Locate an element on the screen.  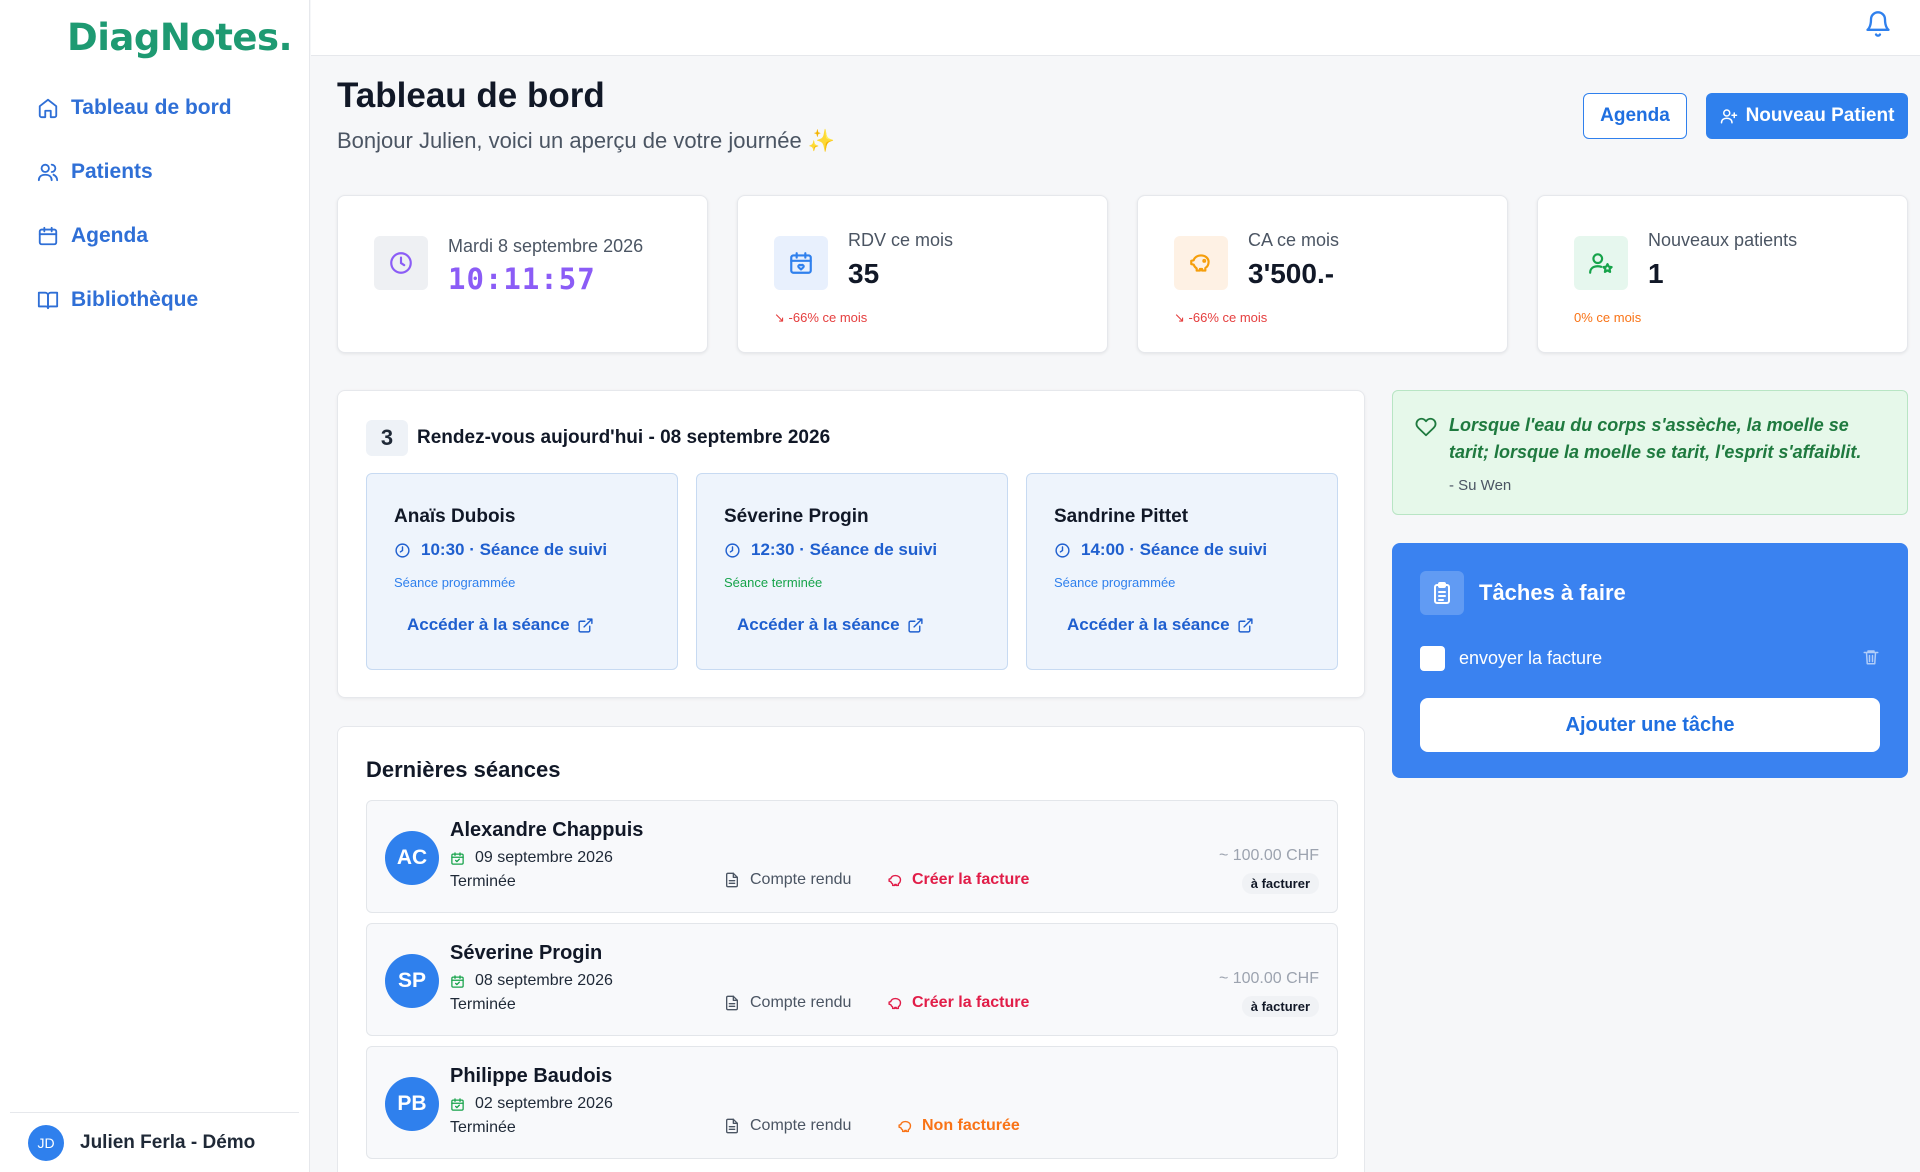
sidebar-item-tableau-de-bord: Tableau de bord is located at coordinates (134, 108).